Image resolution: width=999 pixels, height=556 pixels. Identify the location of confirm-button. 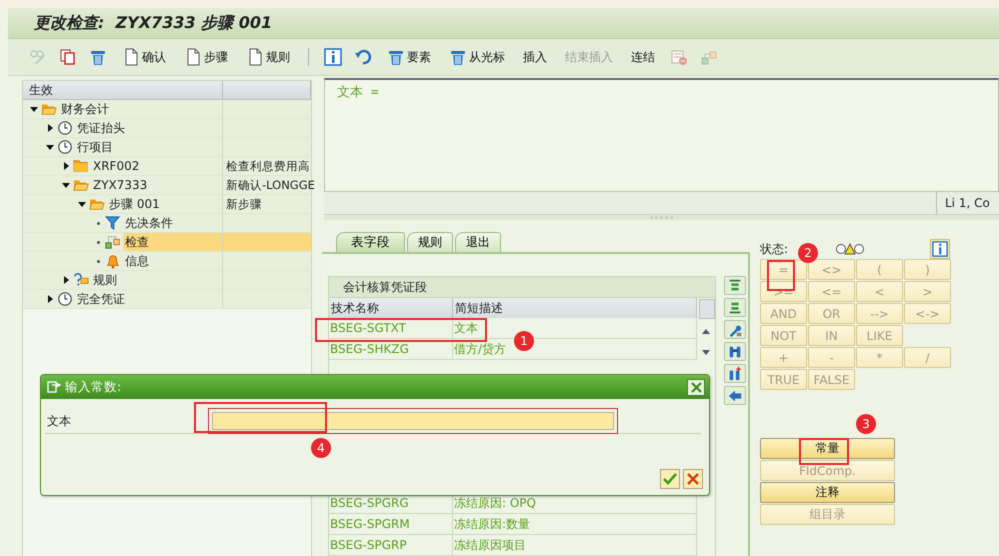
(670, 479).